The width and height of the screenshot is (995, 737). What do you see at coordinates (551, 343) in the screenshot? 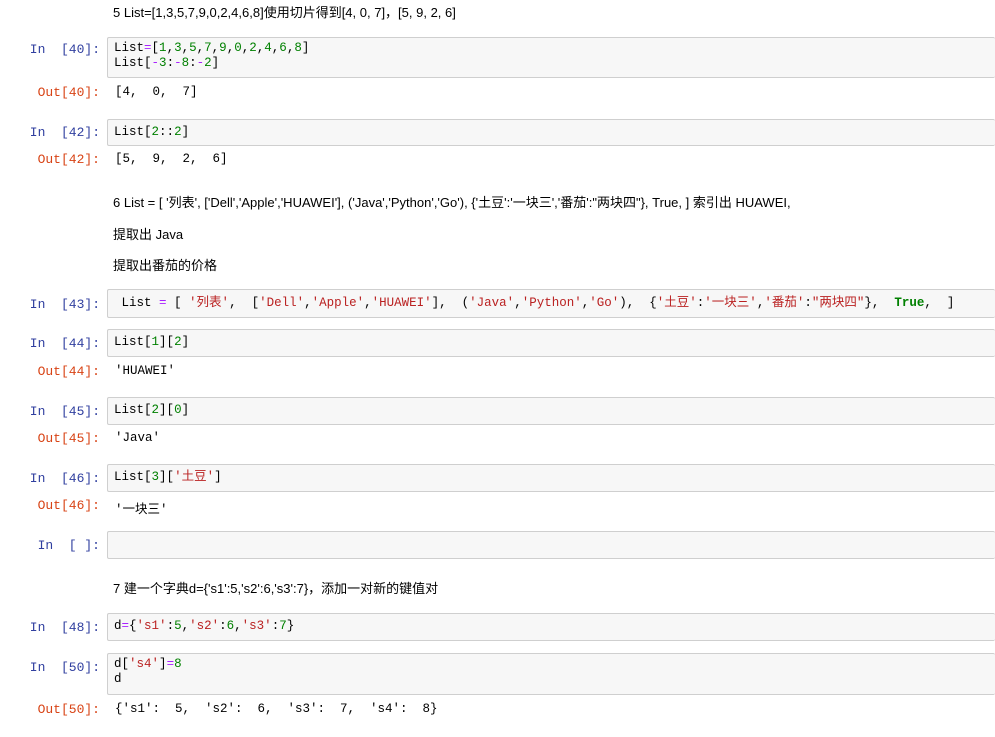
I see `code-cell-44: List[1][2]` at bounding box center [551, 343].